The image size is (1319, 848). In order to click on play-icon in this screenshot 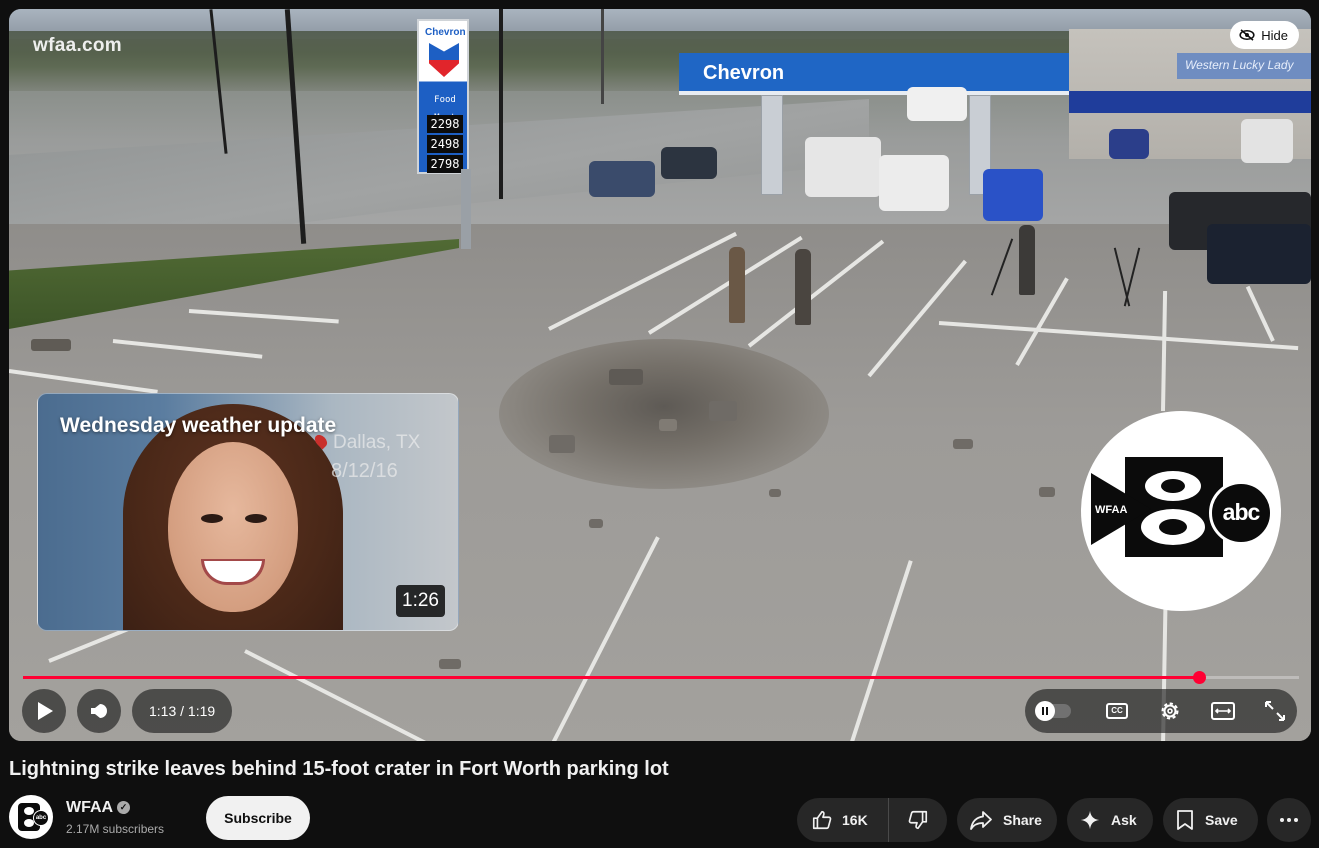, I will do `click(45, 711)`.